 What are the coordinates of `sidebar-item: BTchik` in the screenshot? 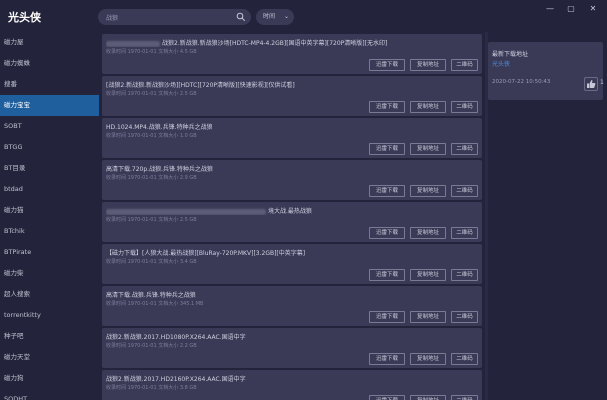 It's located at (49, 231).